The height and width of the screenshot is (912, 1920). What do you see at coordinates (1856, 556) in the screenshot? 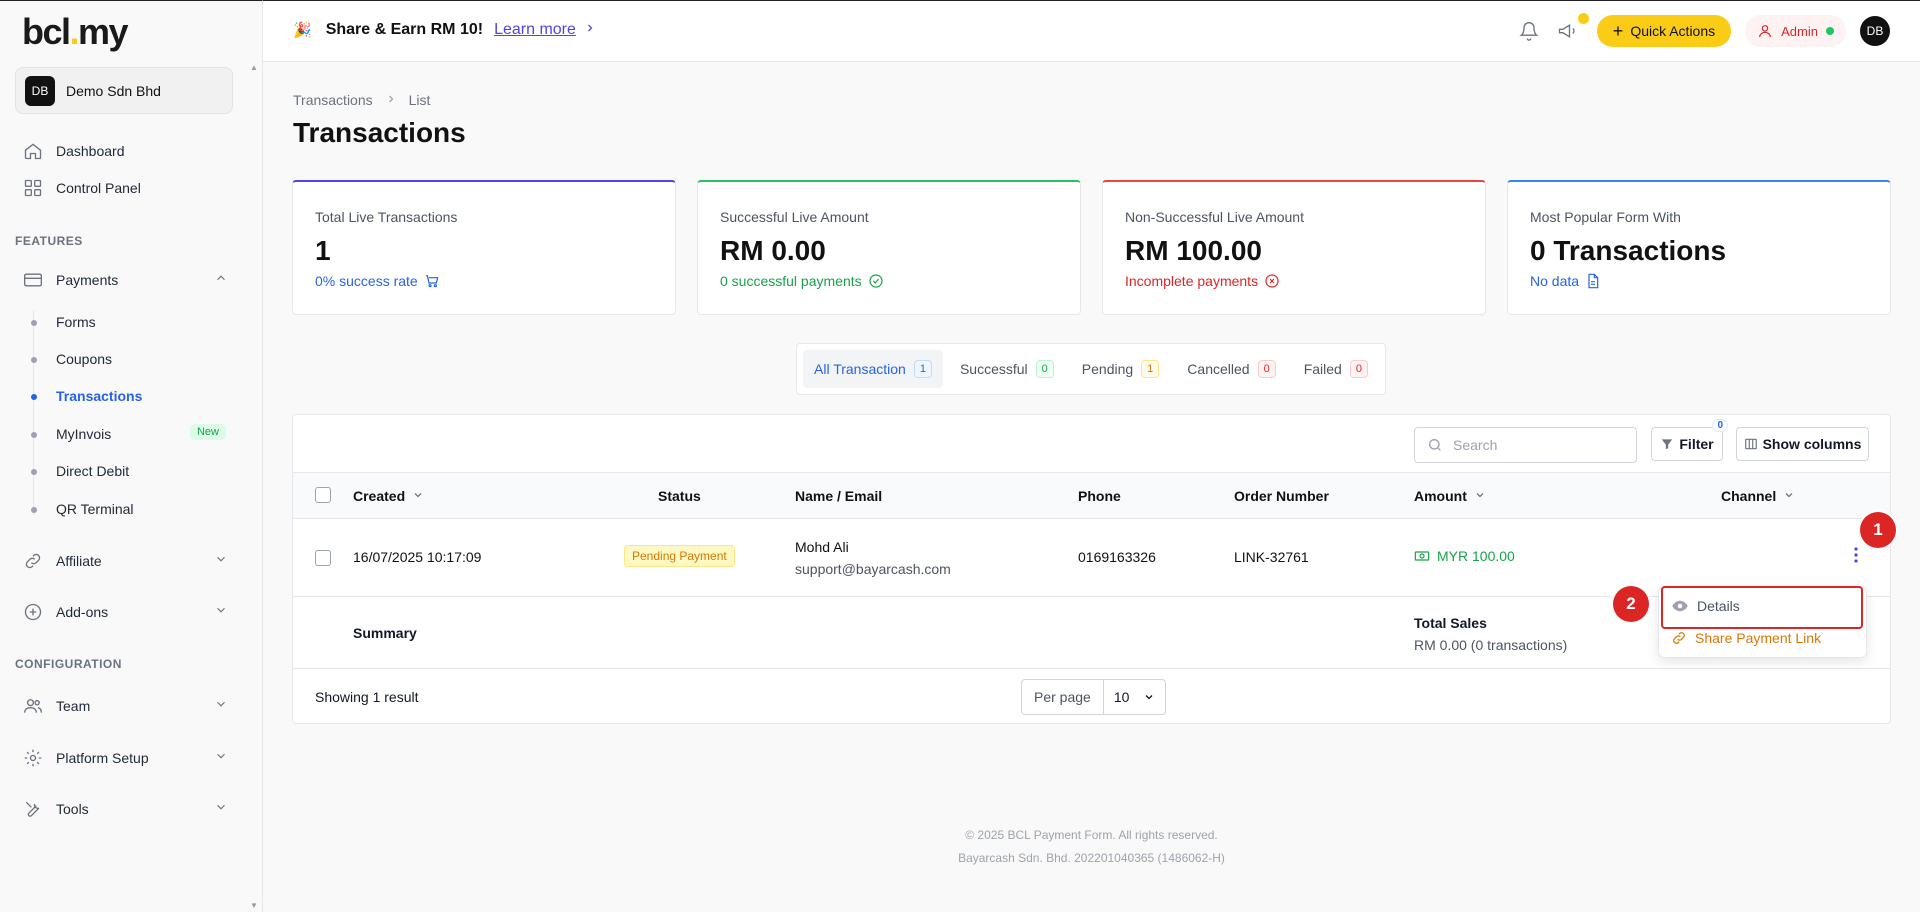
I see `row-actions-kebab-icon` at bounding box center [1856, 556].